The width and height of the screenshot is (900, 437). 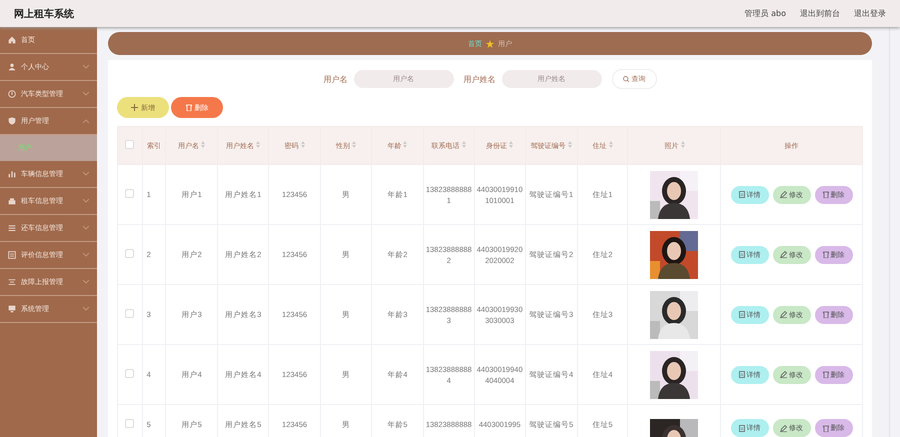 What do you see at coordinates (490, 44) in the screenshot?
I see `star-icon` at bounding box center [490, 44].